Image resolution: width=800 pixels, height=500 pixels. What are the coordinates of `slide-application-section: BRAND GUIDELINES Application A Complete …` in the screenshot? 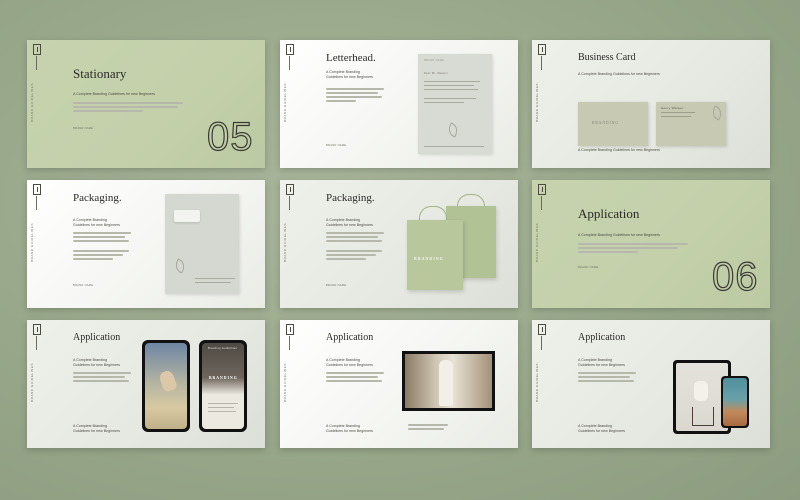 It's located at (651, 244).